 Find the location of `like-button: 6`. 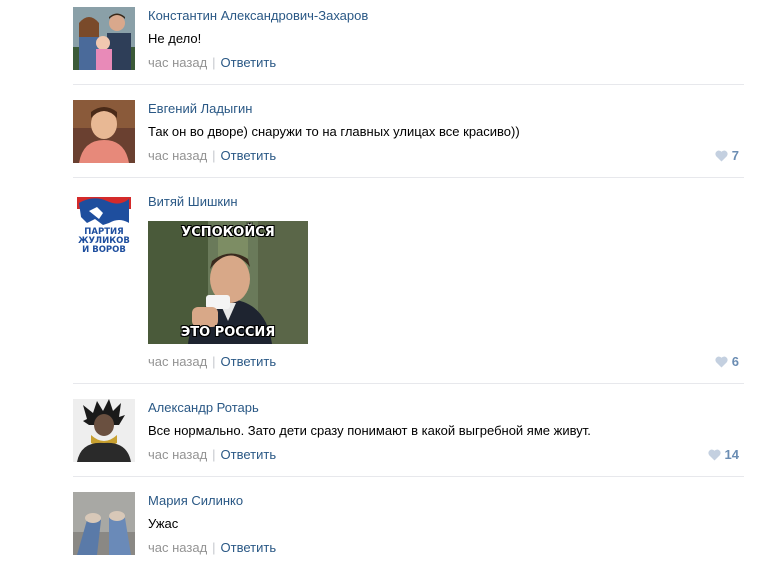

like-button: 6 is located at coordinates (727, 361).